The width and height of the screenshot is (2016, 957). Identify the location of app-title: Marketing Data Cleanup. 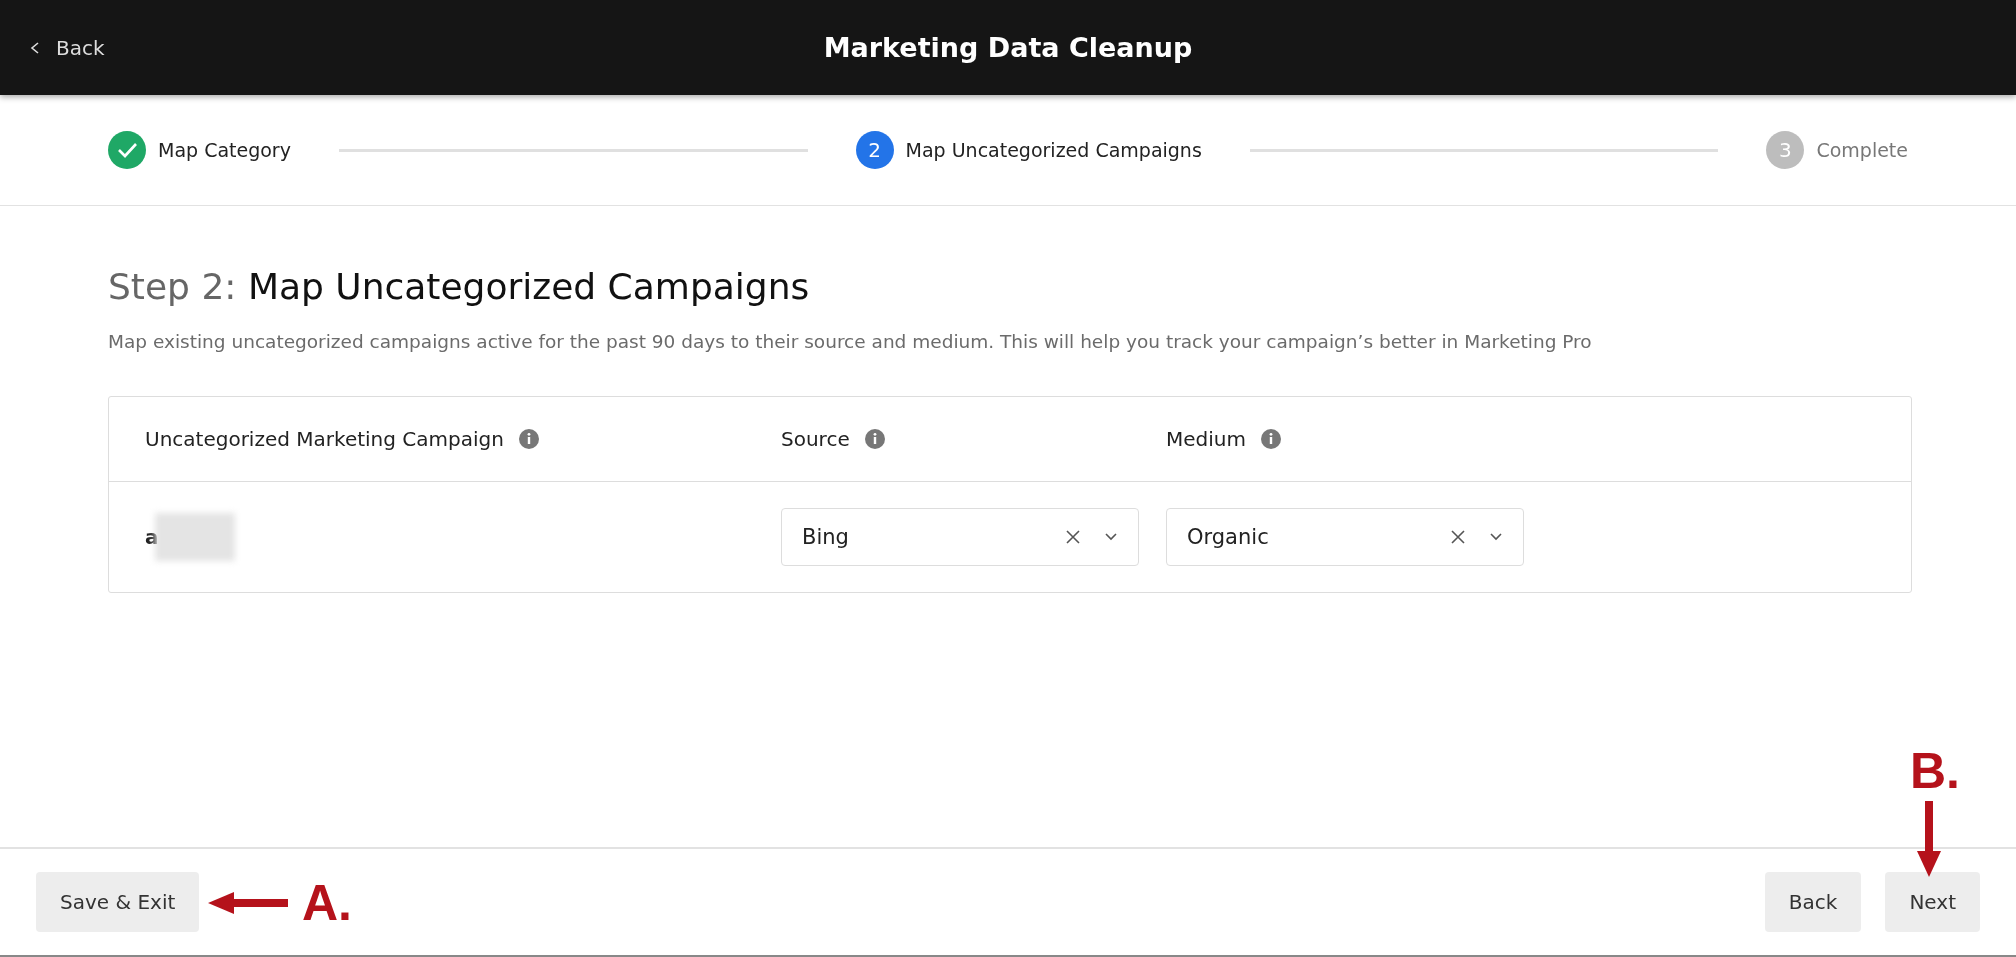
(1008, 47).